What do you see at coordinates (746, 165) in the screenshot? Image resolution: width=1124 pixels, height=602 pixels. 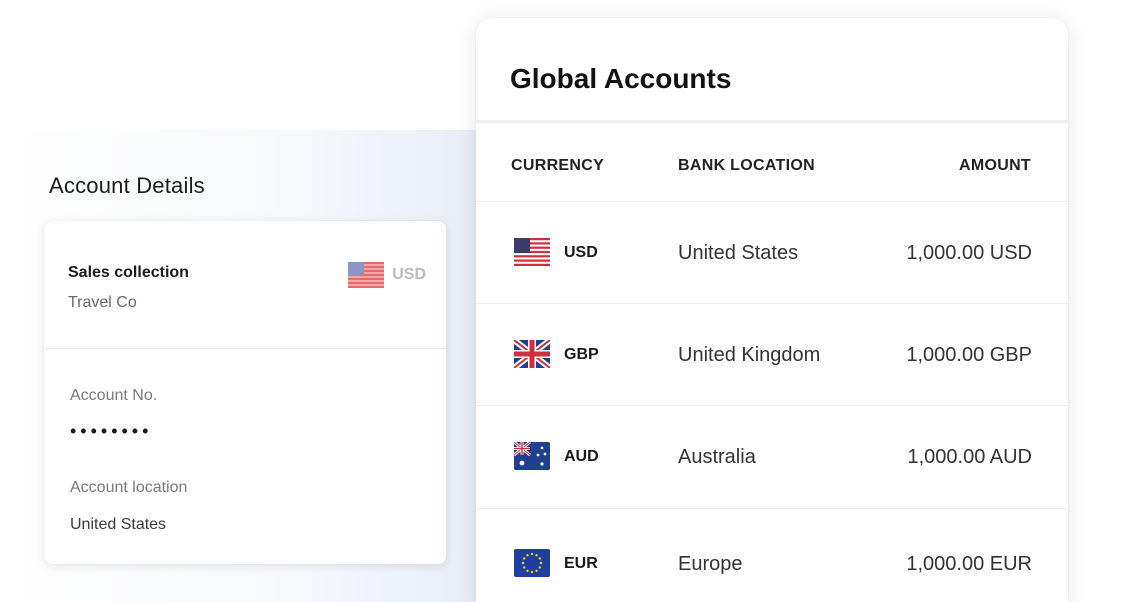 I see `column-header-bank-location: BANK LOCATION` at bounding box center [746, 165].